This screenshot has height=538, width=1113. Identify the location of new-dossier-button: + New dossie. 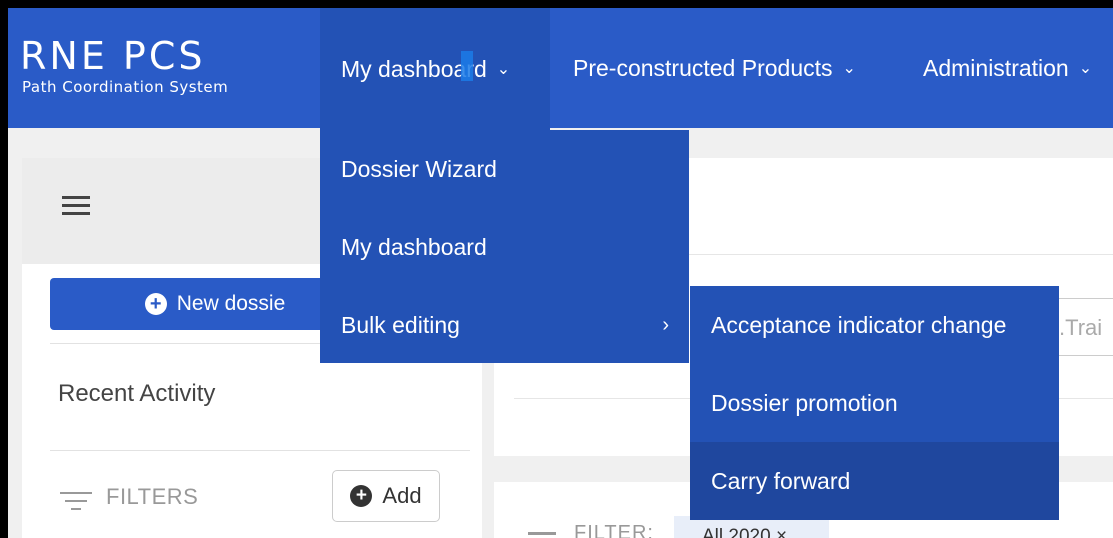
(200, 304).